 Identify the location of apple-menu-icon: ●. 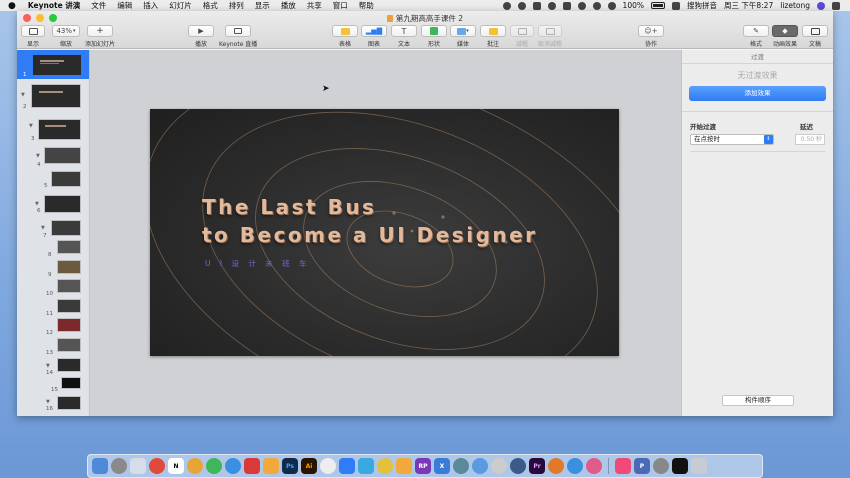
(12, 6).